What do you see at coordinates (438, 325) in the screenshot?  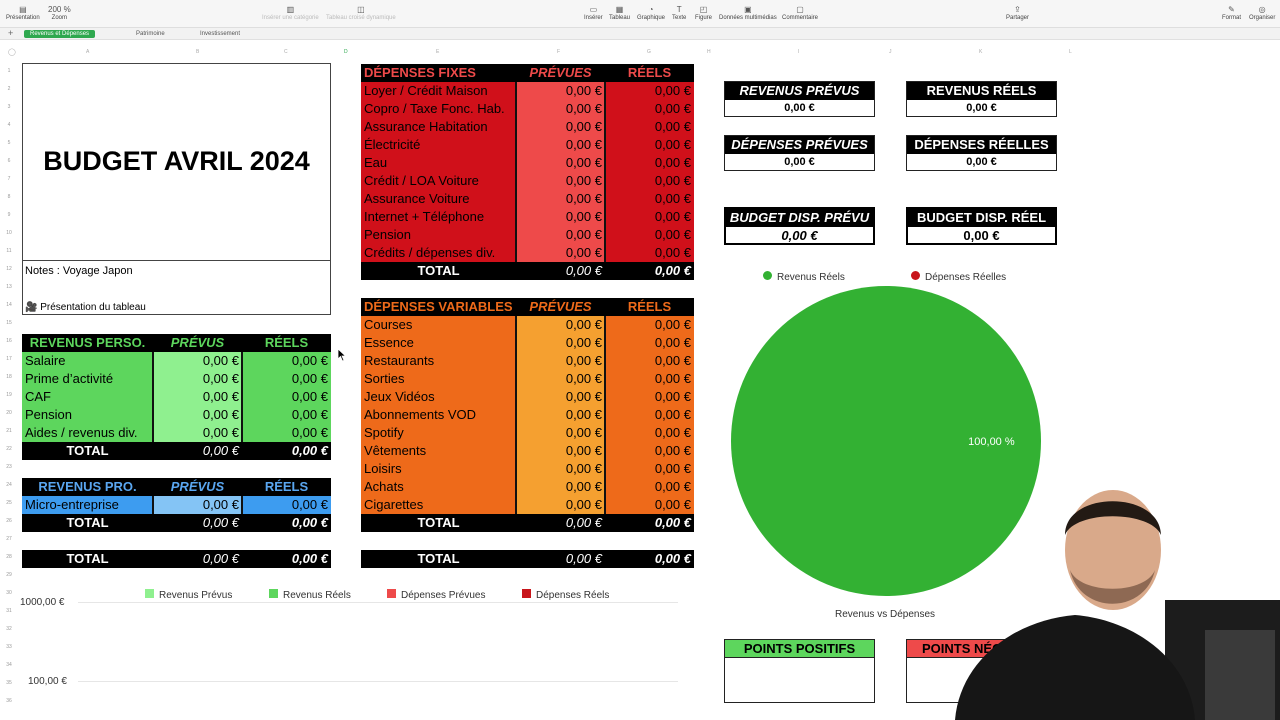 I see `row-label: Courses` at bounding box center [438, 325].